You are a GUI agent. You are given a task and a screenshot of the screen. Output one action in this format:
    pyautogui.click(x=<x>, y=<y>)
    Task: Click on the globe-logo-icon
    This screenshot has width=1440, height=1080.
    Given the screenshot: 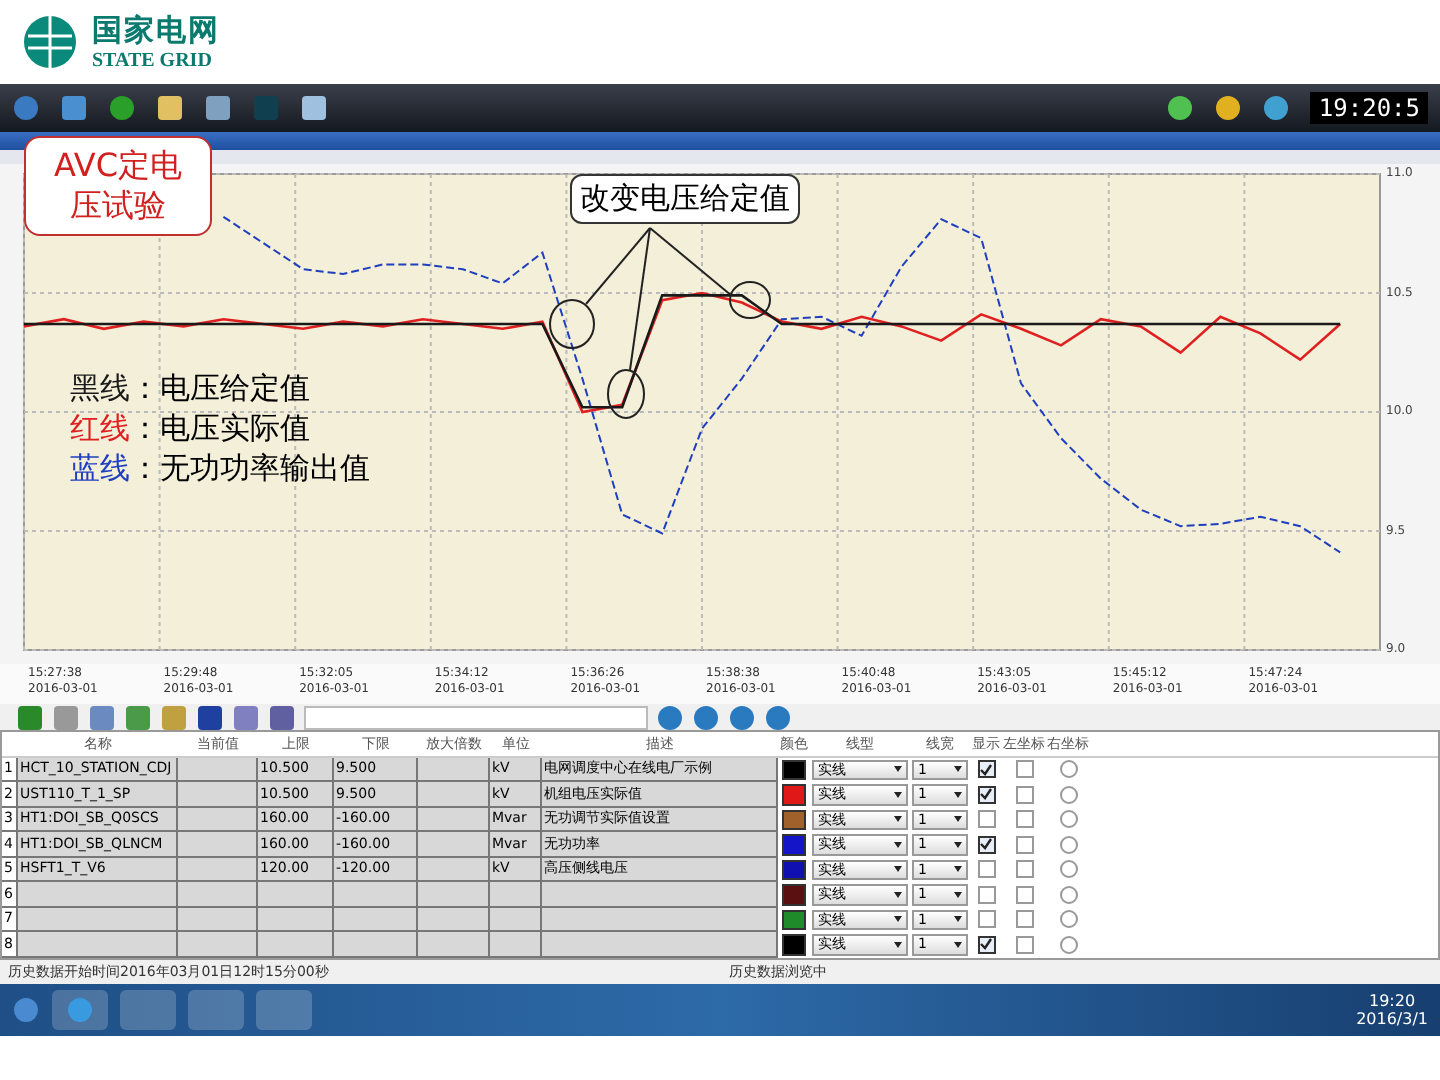 What is the action you would take?
    pyautogui.click(x=50, y=42)
    